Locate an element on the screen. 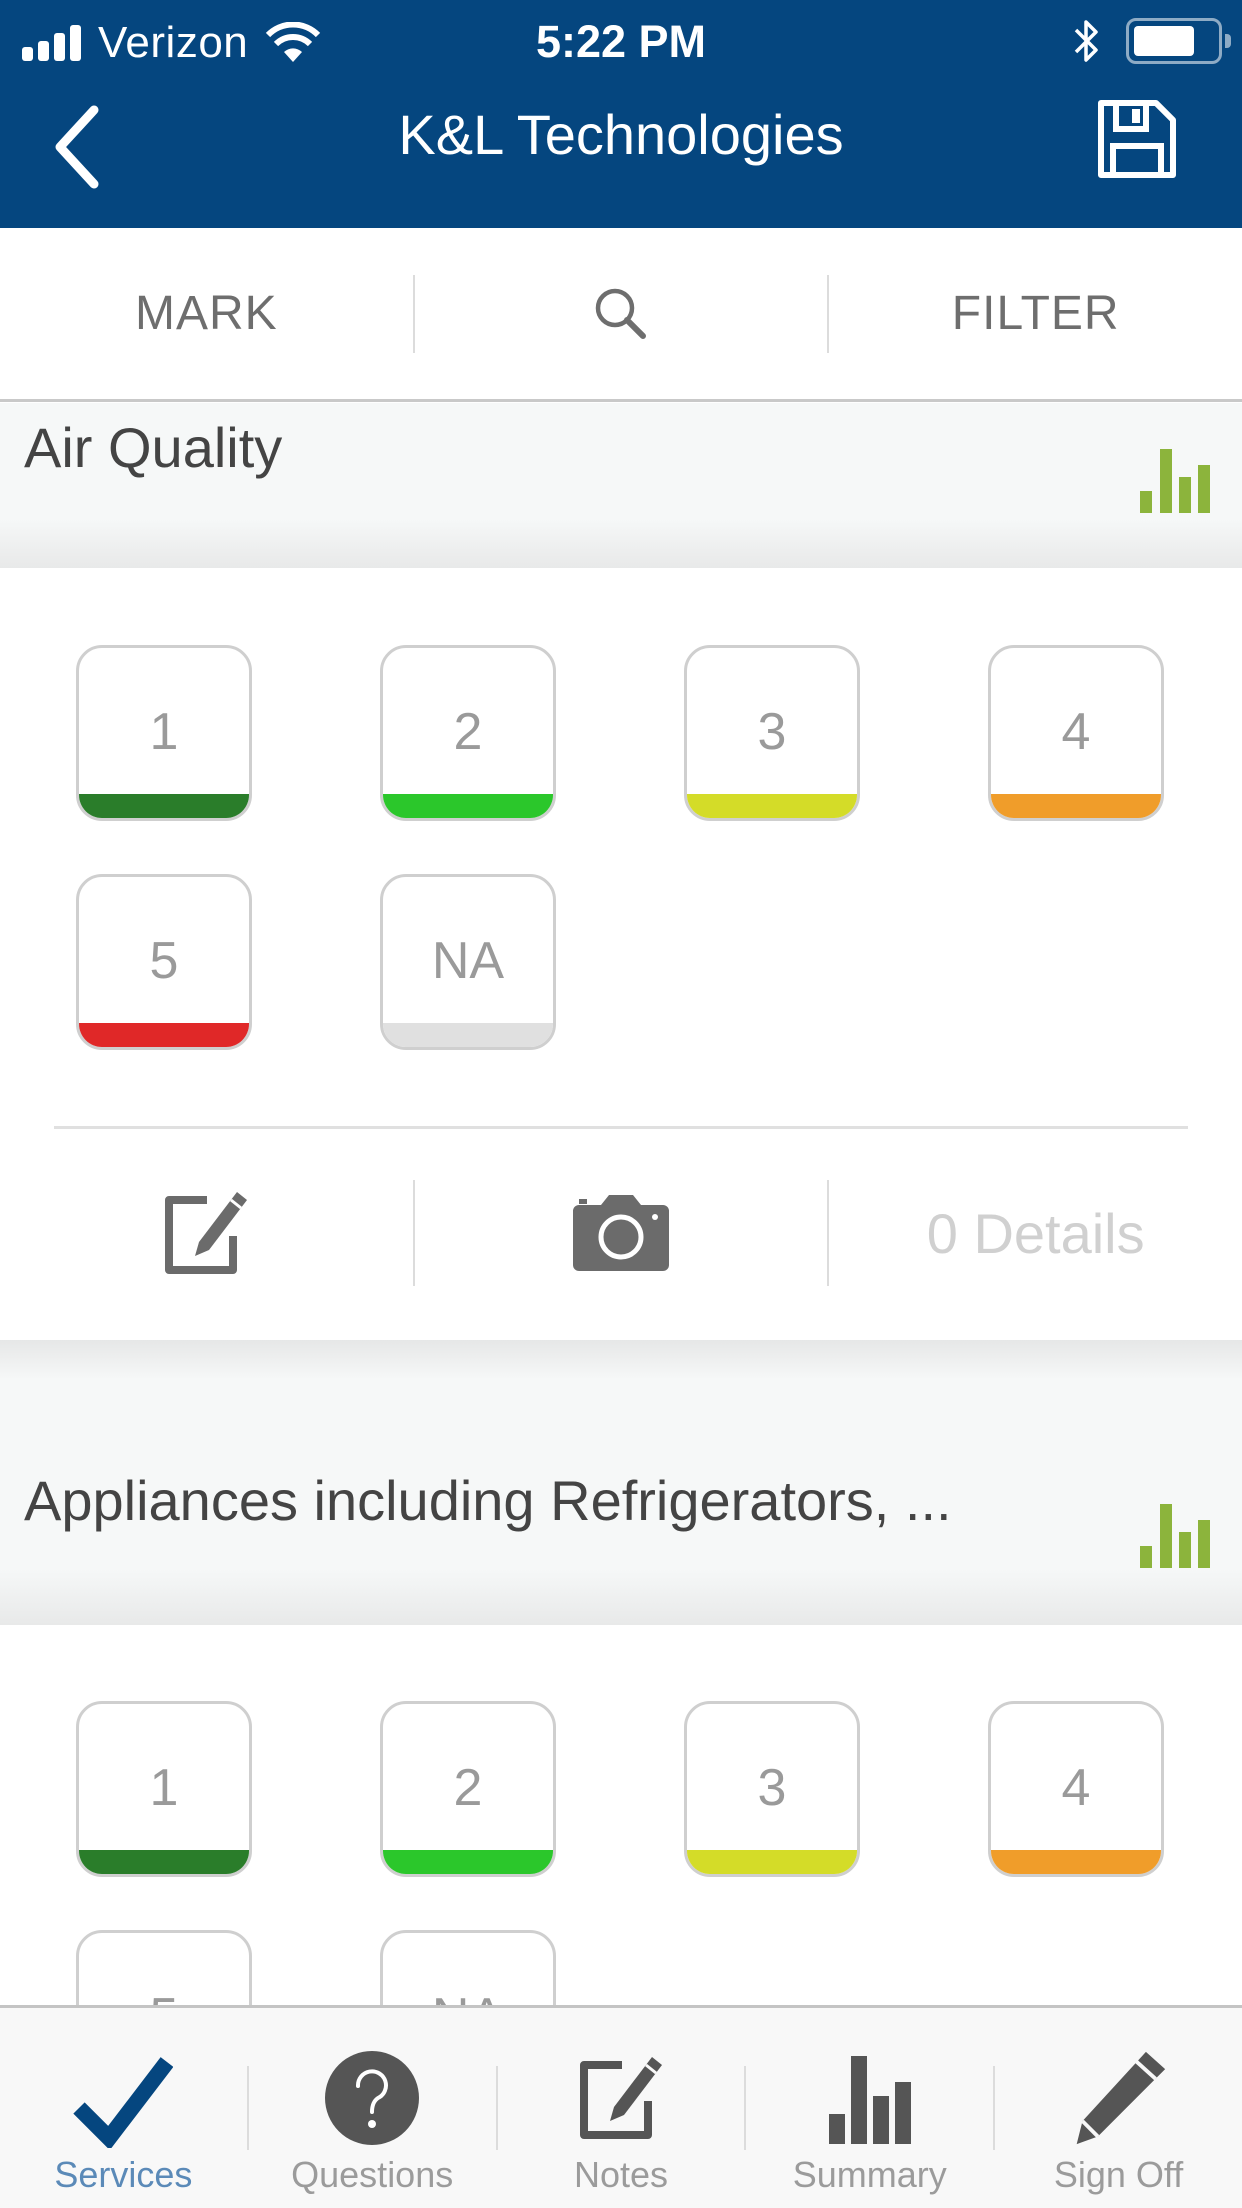  bluetooth-icon is located at coordinates (1086, 41).